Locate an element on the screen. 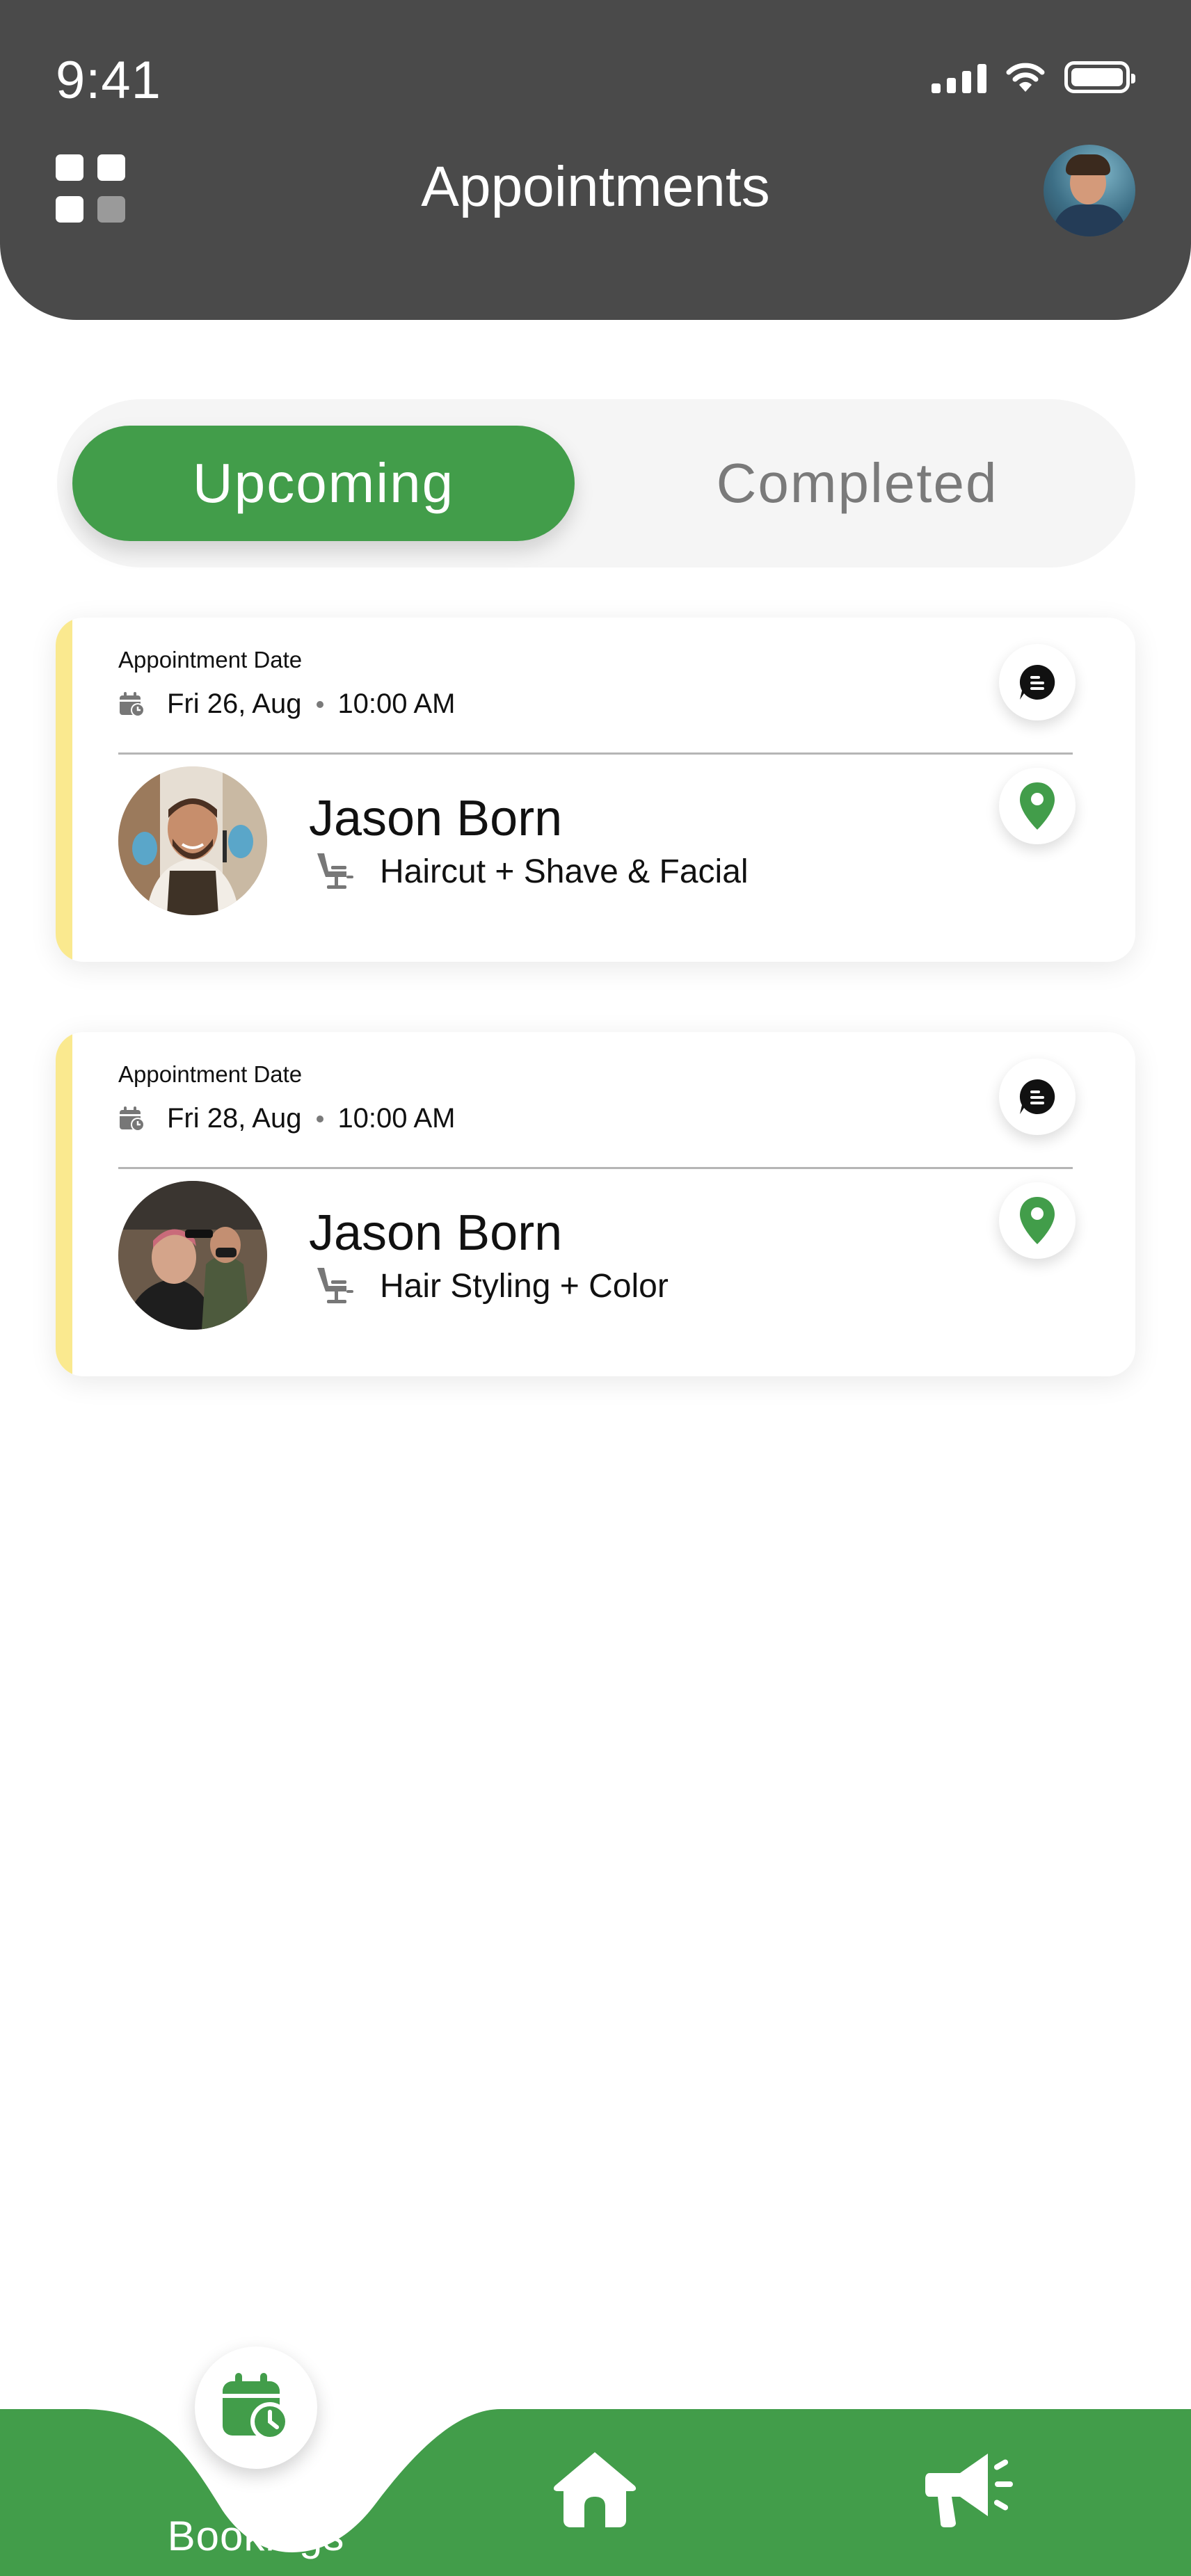 This screenshot has width=1191, height=2576. bookings-nav-button is located at coordinates (256, 2407).